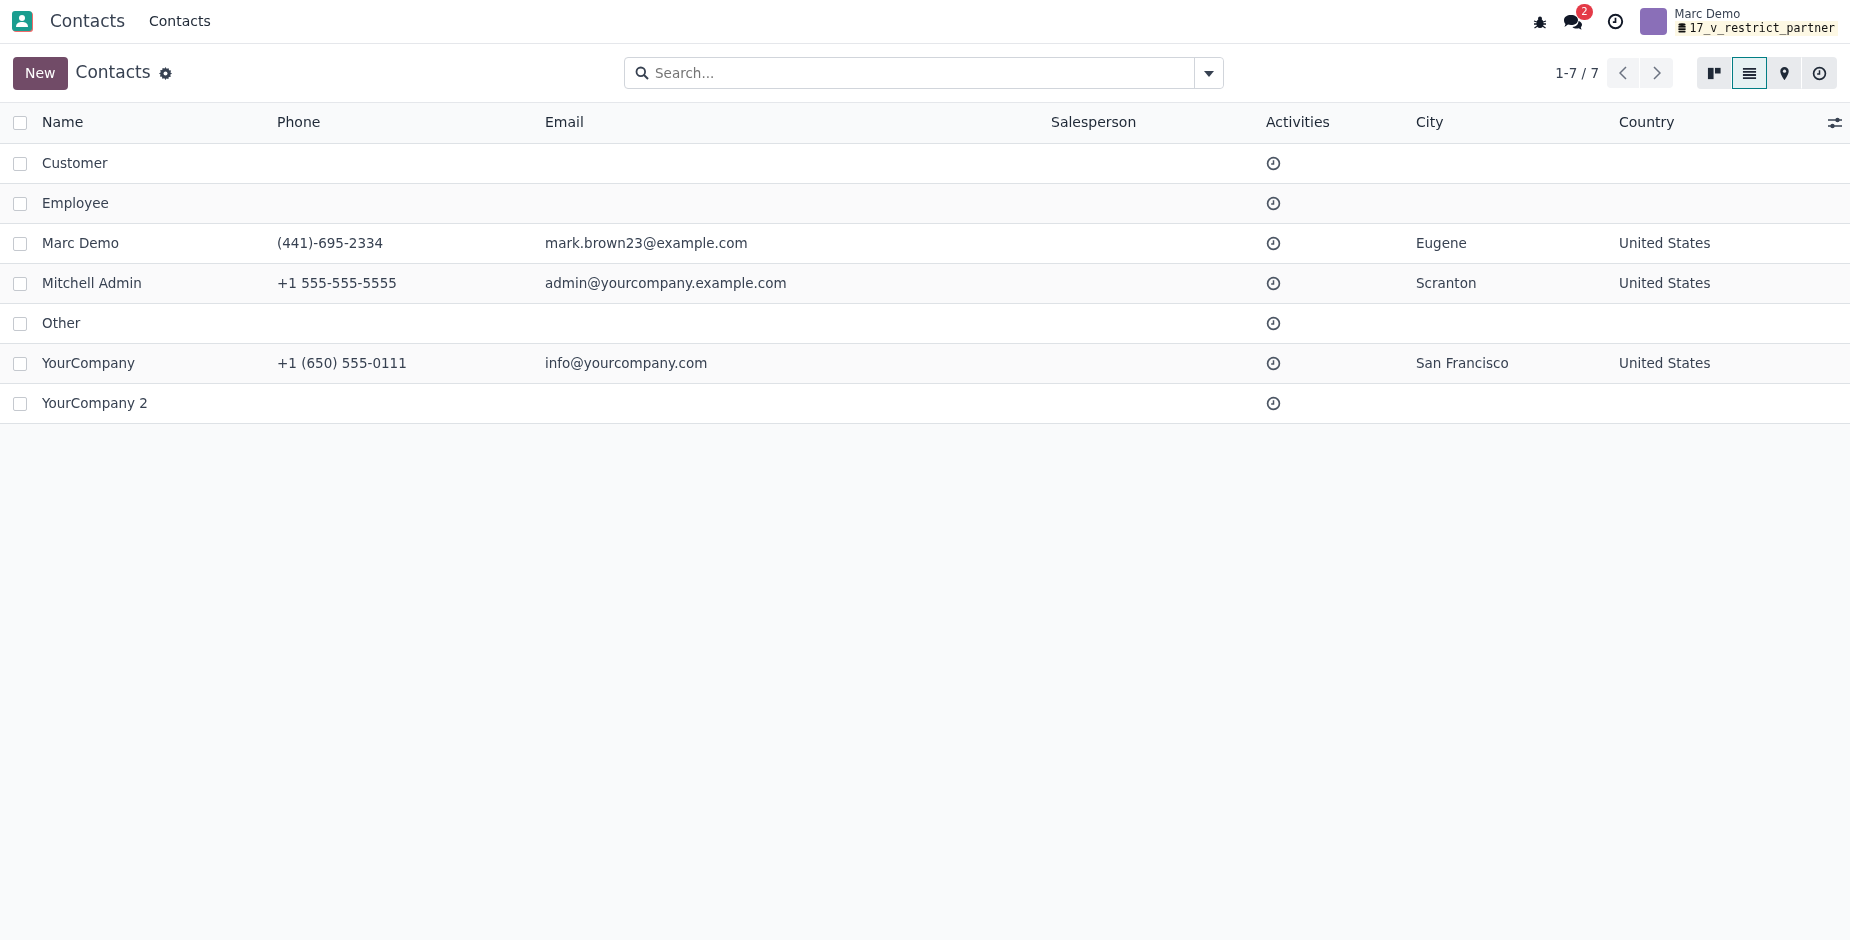 The image size is (1850, 940). I want to click on table-cell: (441)-695-2334, so click(330, 242).